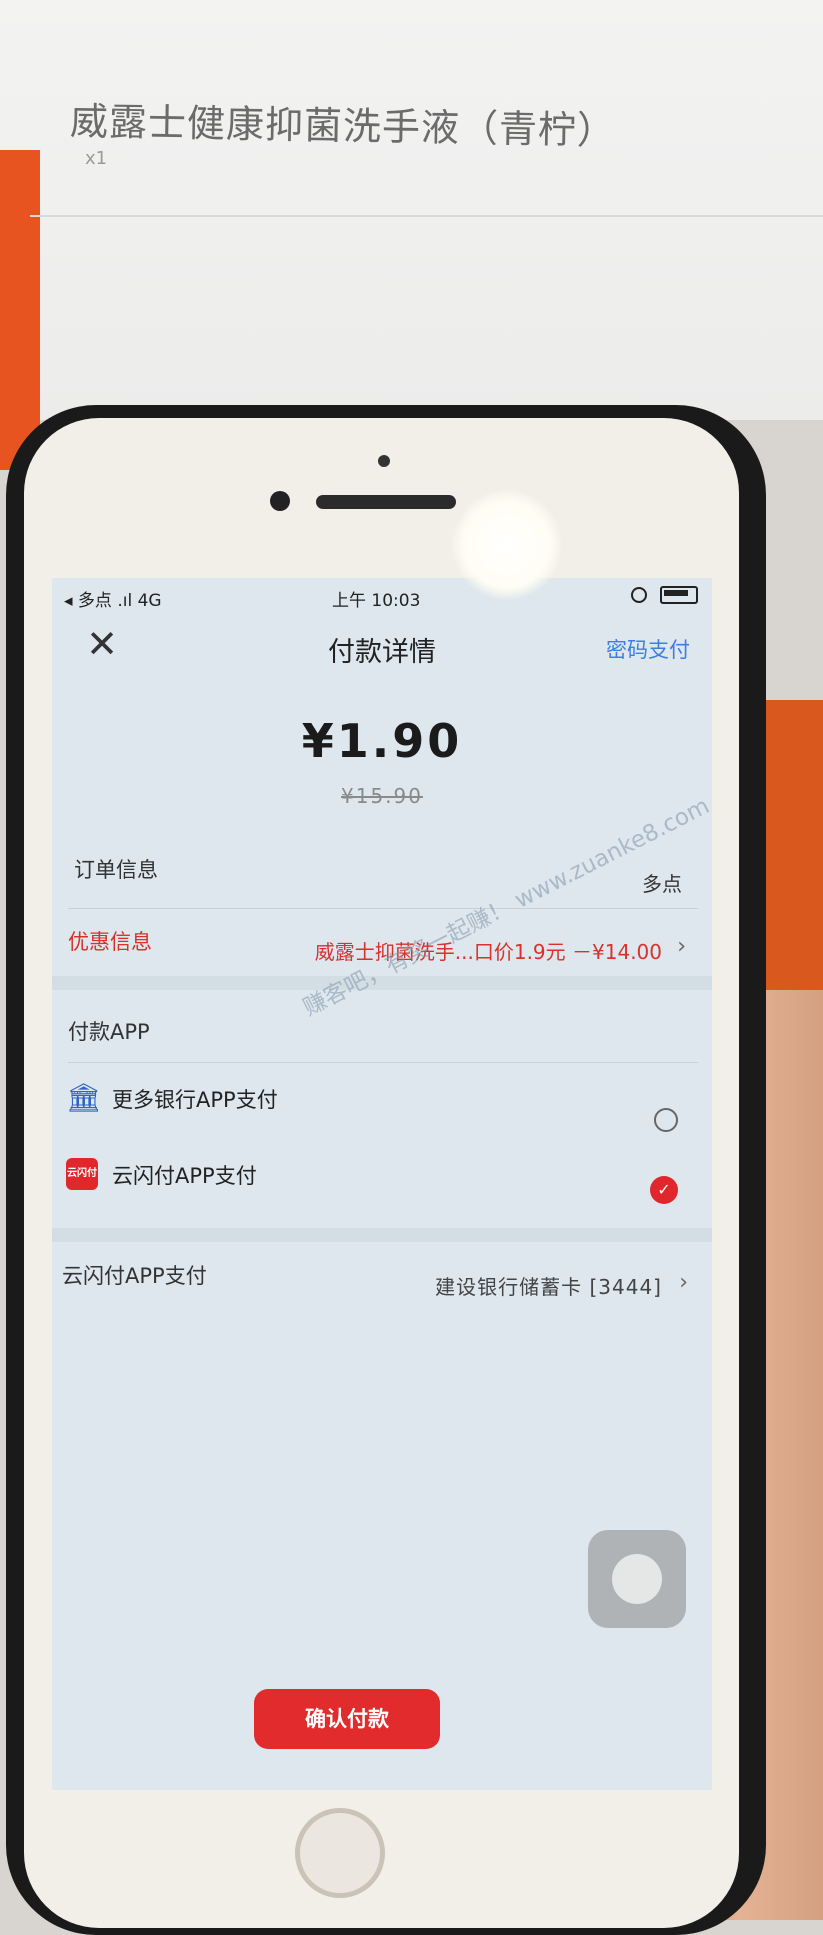 The width and height of the screenshot is (823, 1935). Describe the element at coordinates (340, 1853) in the screenshot. I see `home-button` at that location.